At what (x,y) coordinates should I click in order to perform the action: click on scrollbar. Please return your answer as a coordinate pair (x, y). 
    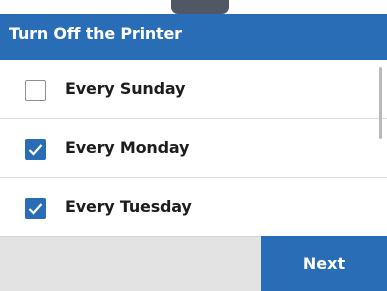
    Looking at the image, I should click on (380, 103).